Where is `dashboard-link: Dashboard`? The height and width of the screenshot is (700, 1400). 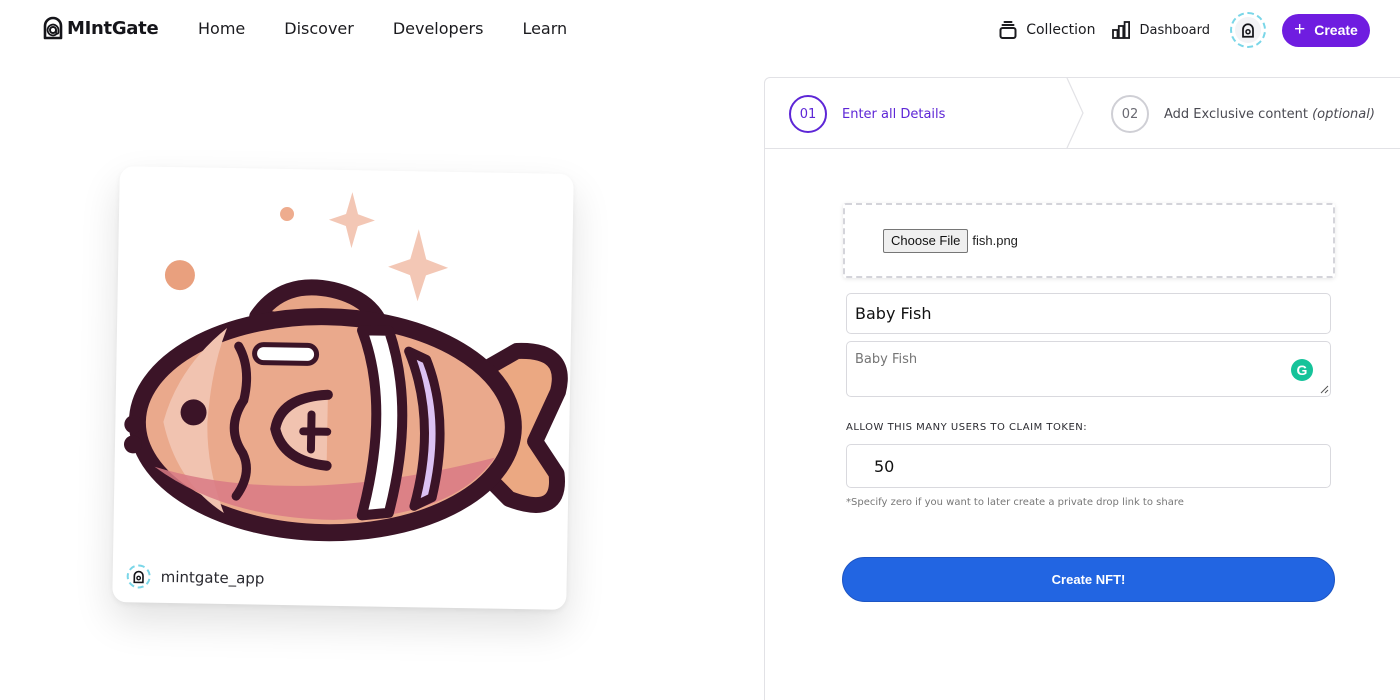
dashboard-link: Dashboard is located at coordinates (1160, 30).